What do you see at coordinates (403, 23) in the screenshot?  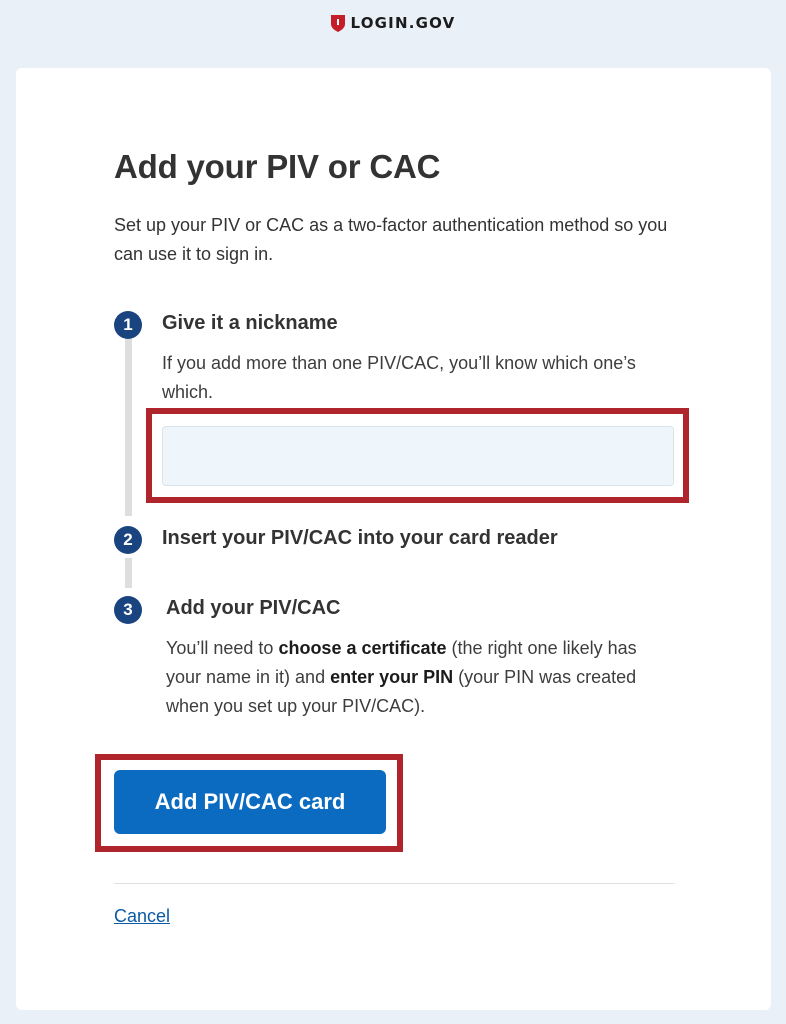 I see `brand-name: LOGIN.GOV` at bounding box center [403, 23].